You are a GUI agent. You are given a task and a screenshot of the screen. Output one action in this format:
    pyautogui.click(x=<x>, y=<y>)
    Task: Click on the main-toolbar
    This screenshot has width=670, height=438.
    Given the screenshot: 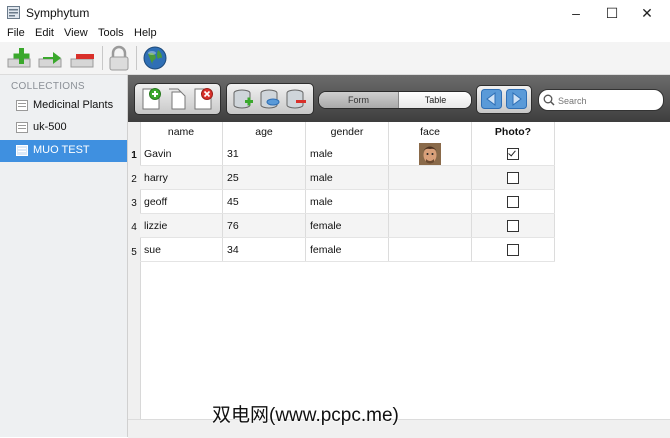 What is the action you would take?
    pyautogui.click(x=335, y=58)
    